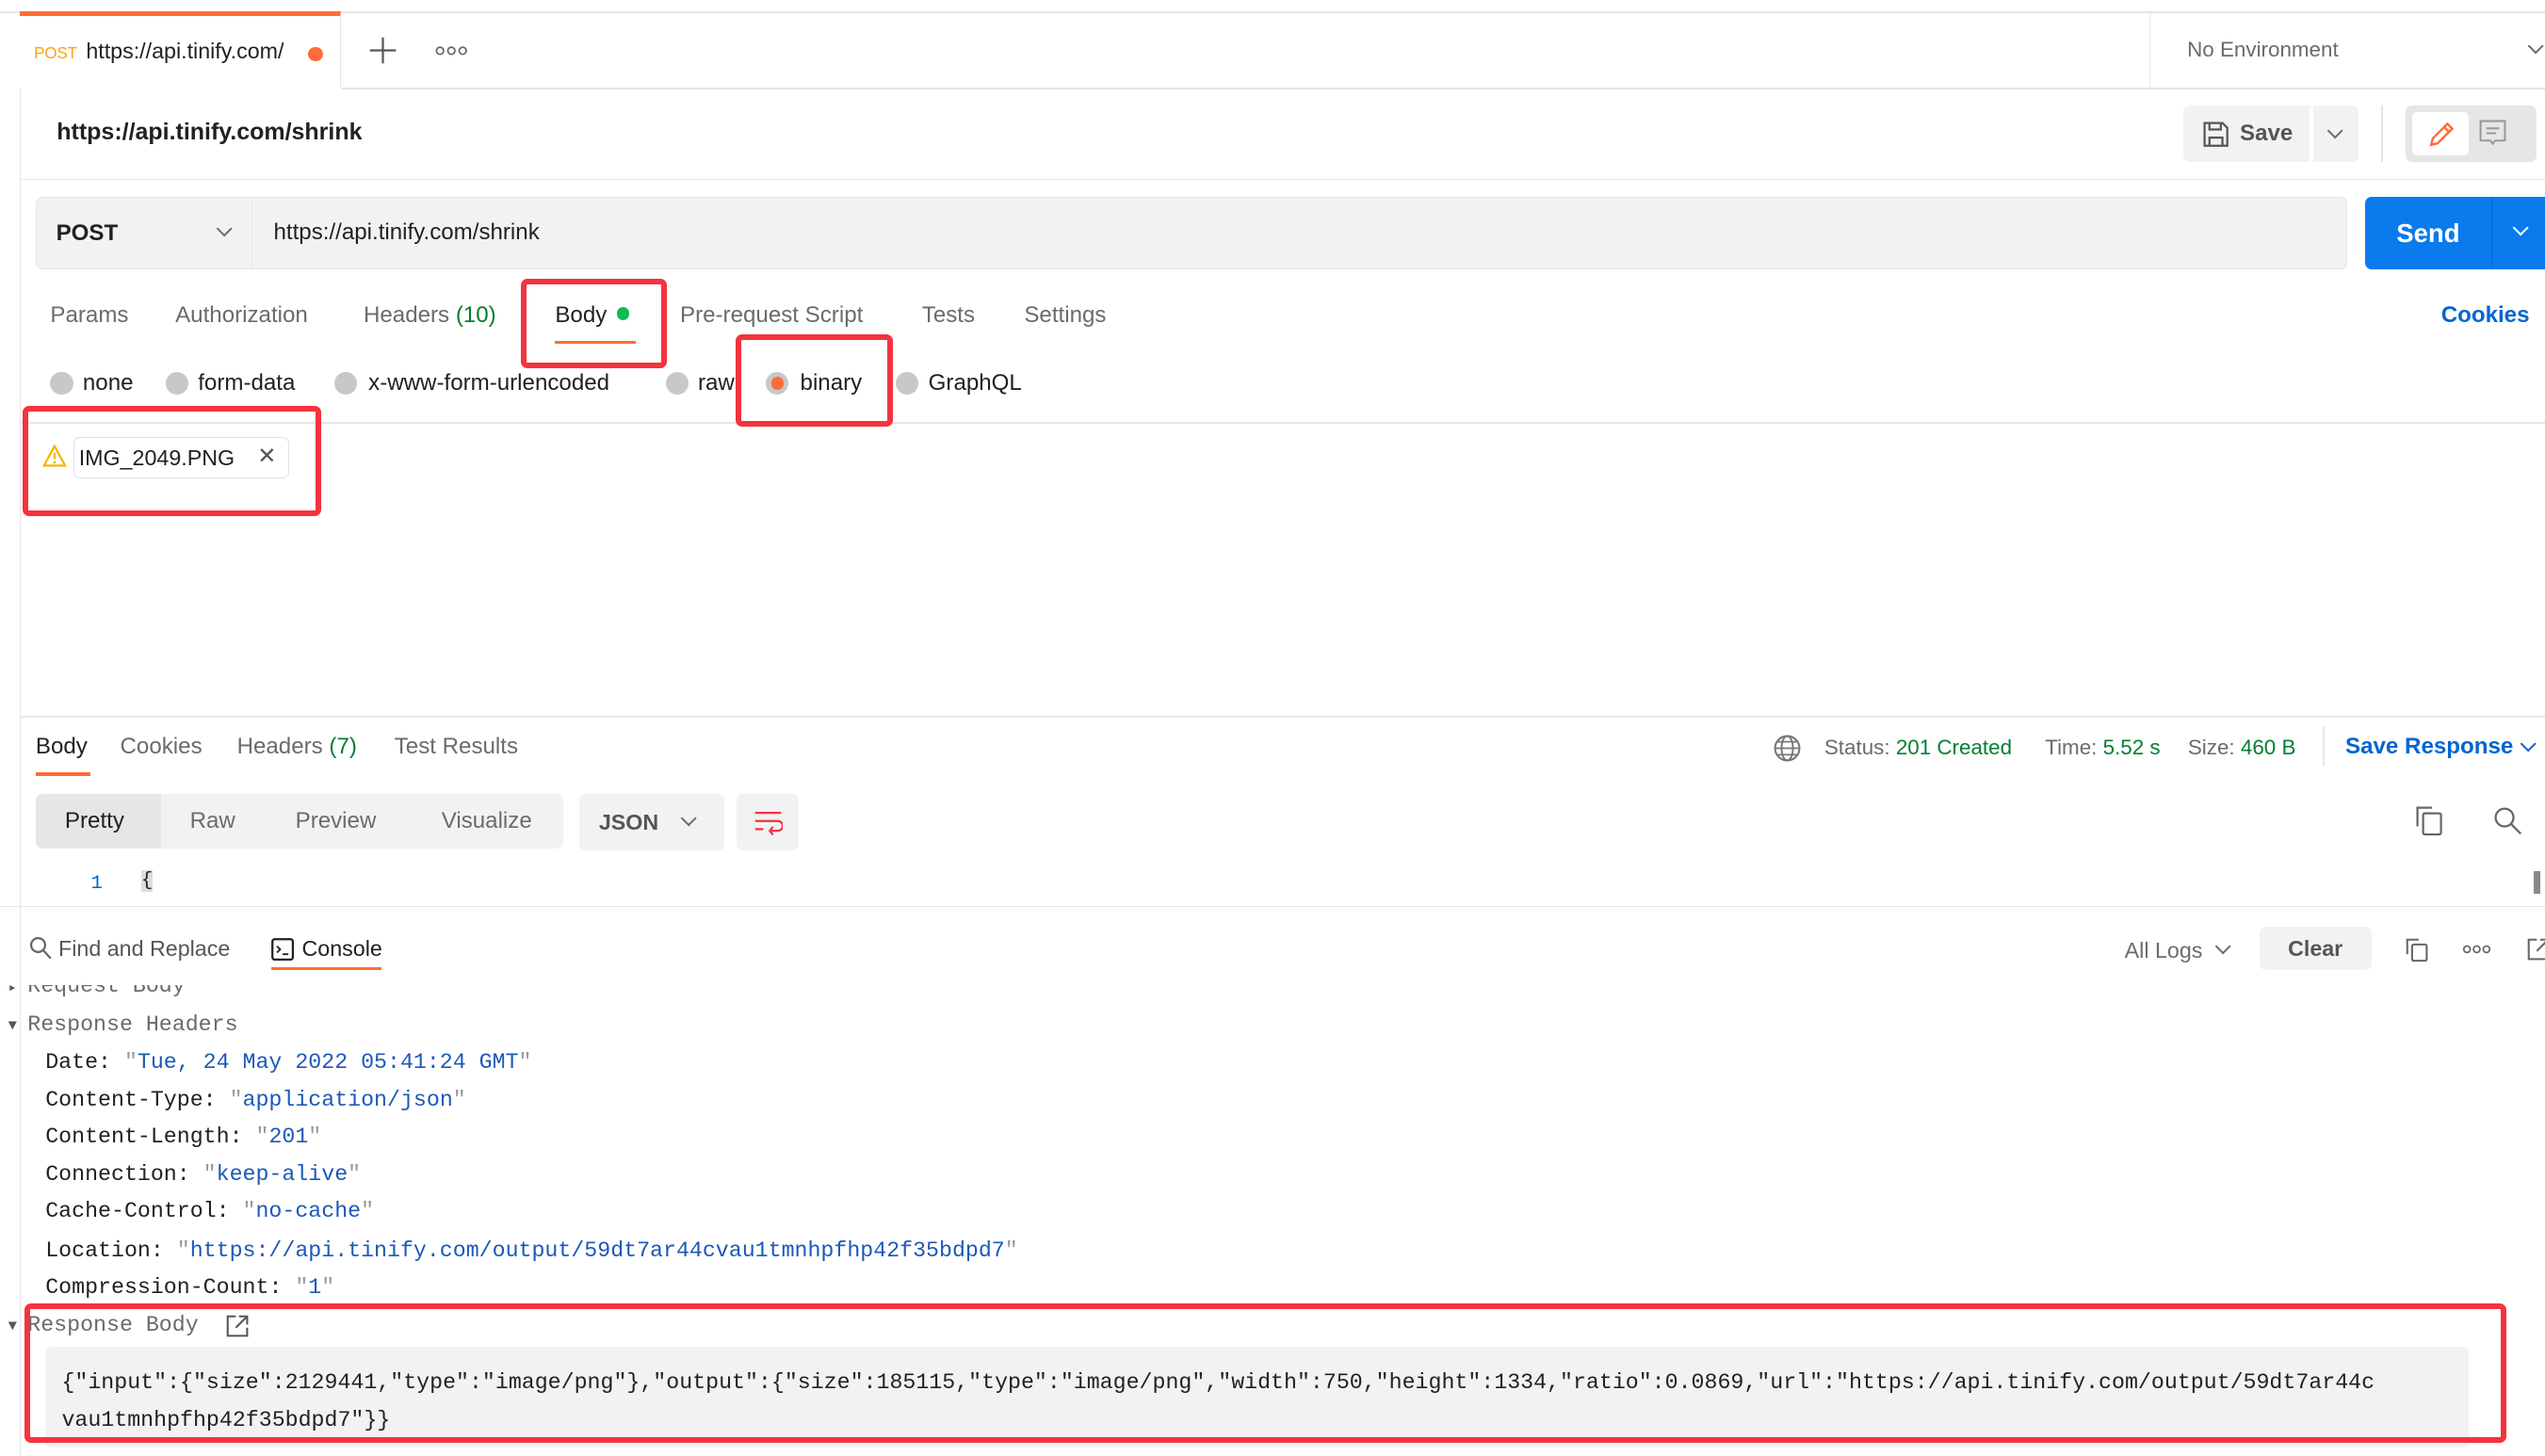  Describe the element at coordinates (2315, 948) in the screenshot. I see `clear-console-button: Clear` at that location.